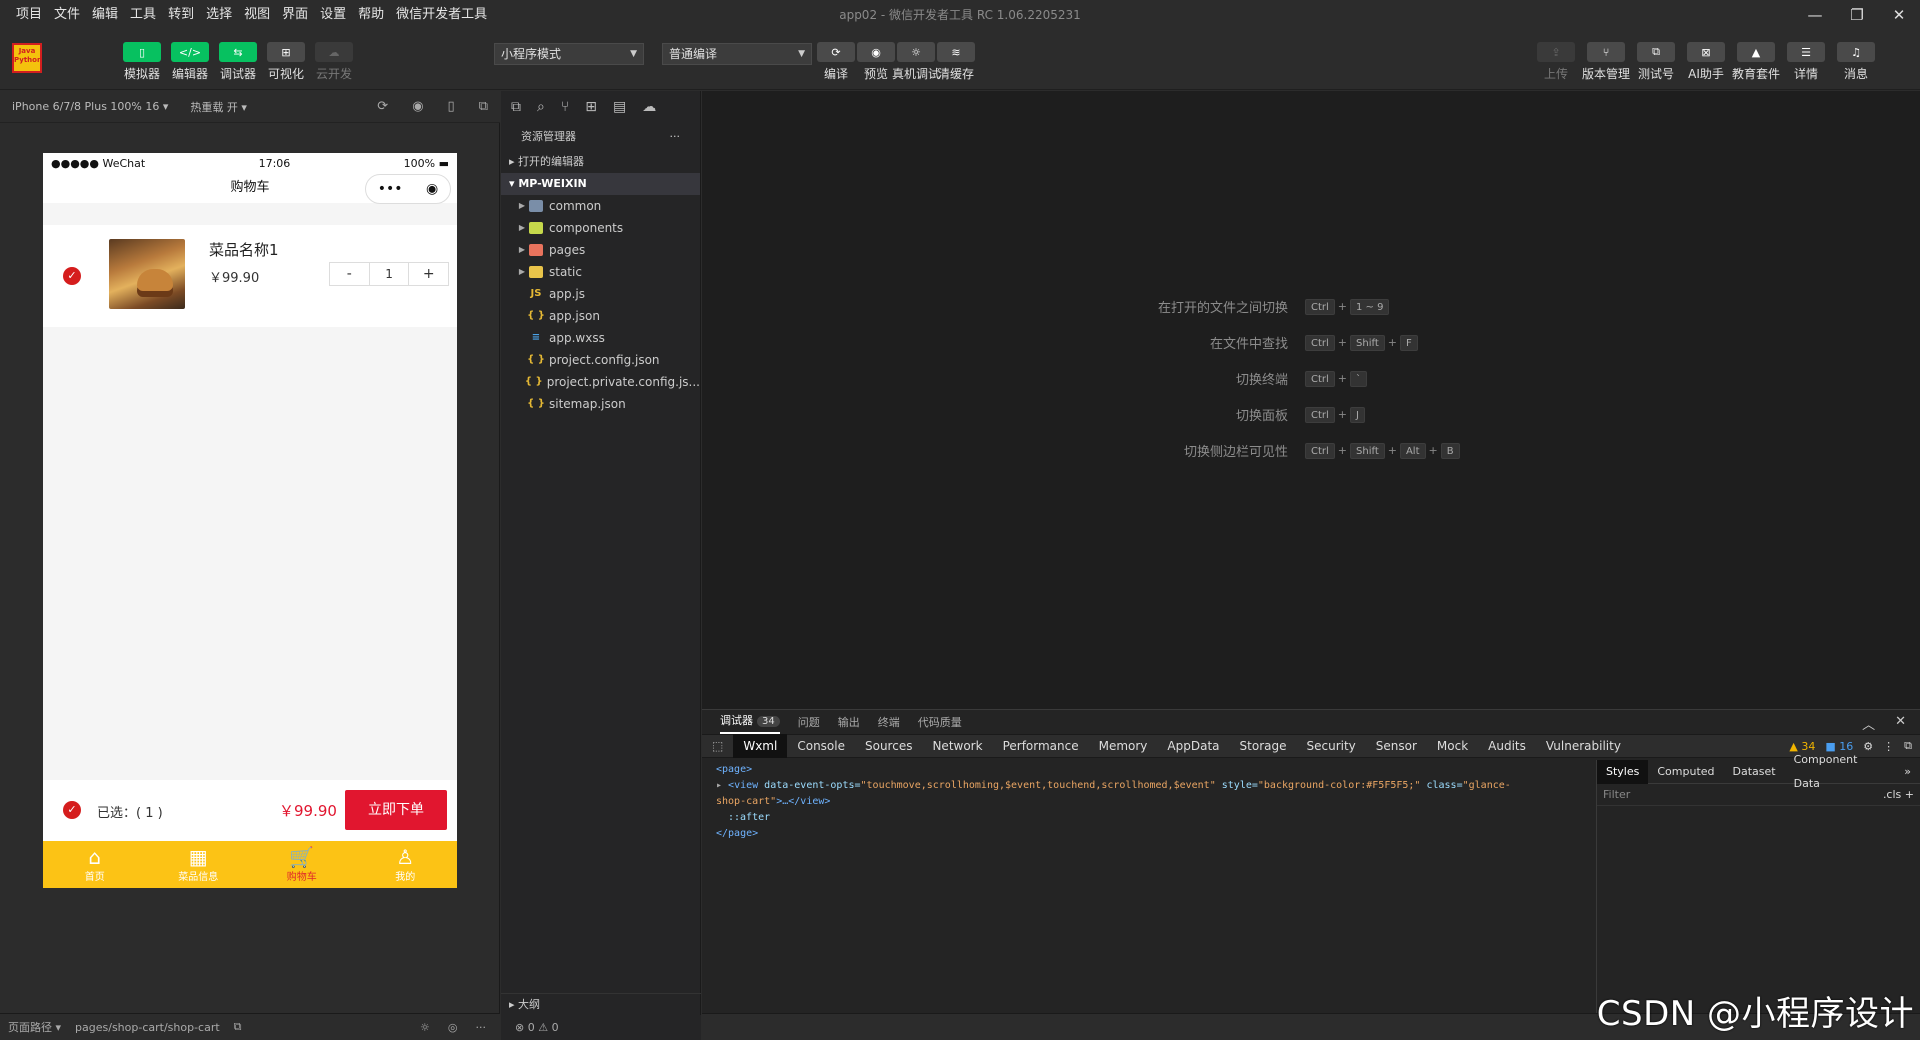 This screenshot has width=1920, height=1040. I want to click on phone-icon: ▯, so click(451, 106).